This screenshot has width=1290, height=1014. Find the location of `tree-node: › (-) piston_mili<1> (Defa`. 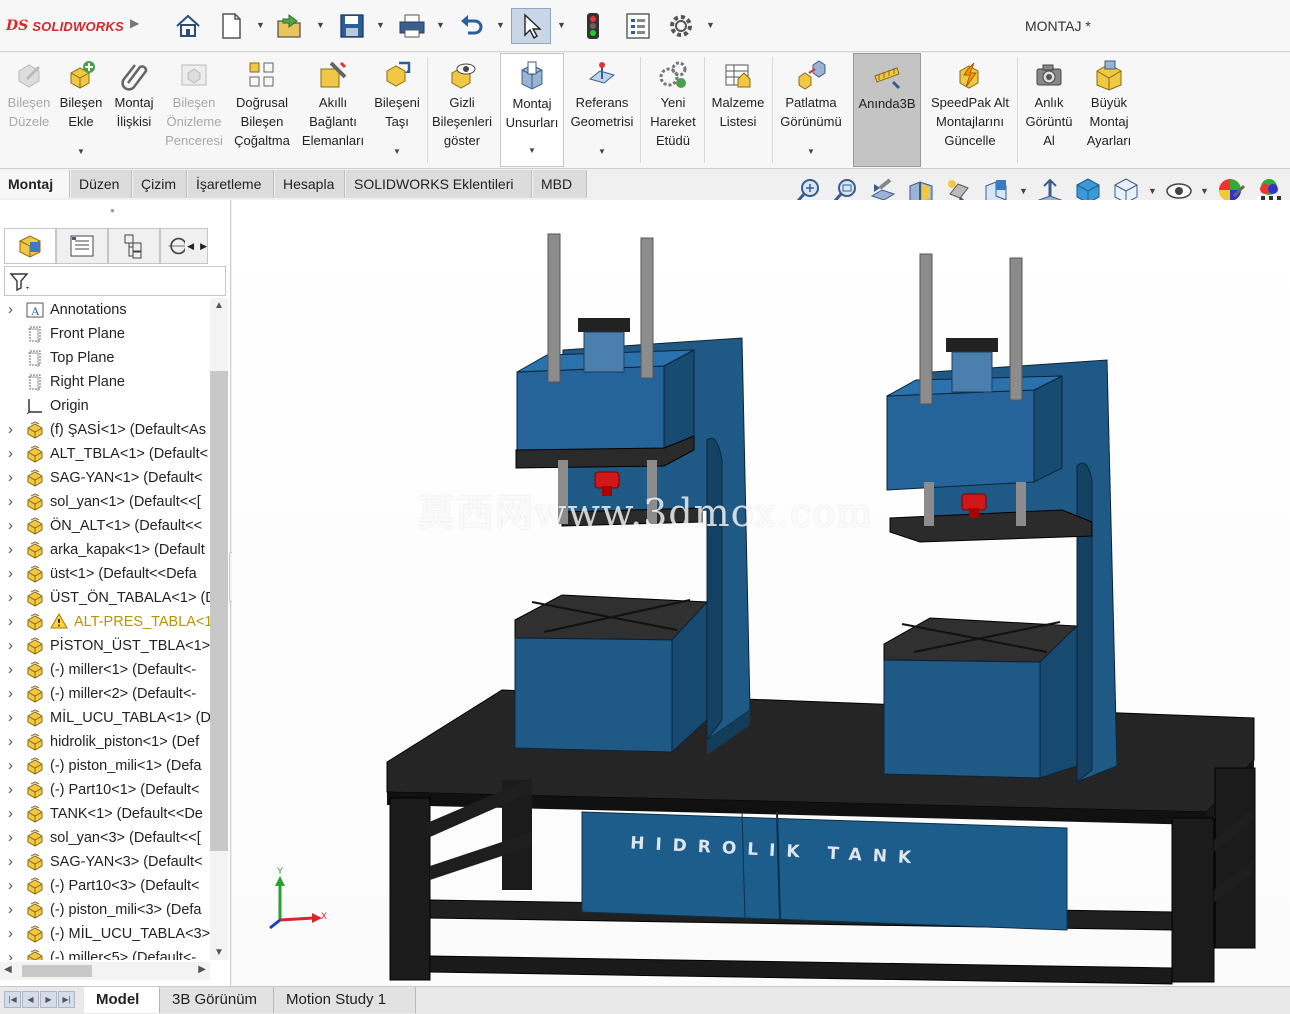

tree-node: › (-) piston_mili<1> (Defa is located at coordinates (105, 766).